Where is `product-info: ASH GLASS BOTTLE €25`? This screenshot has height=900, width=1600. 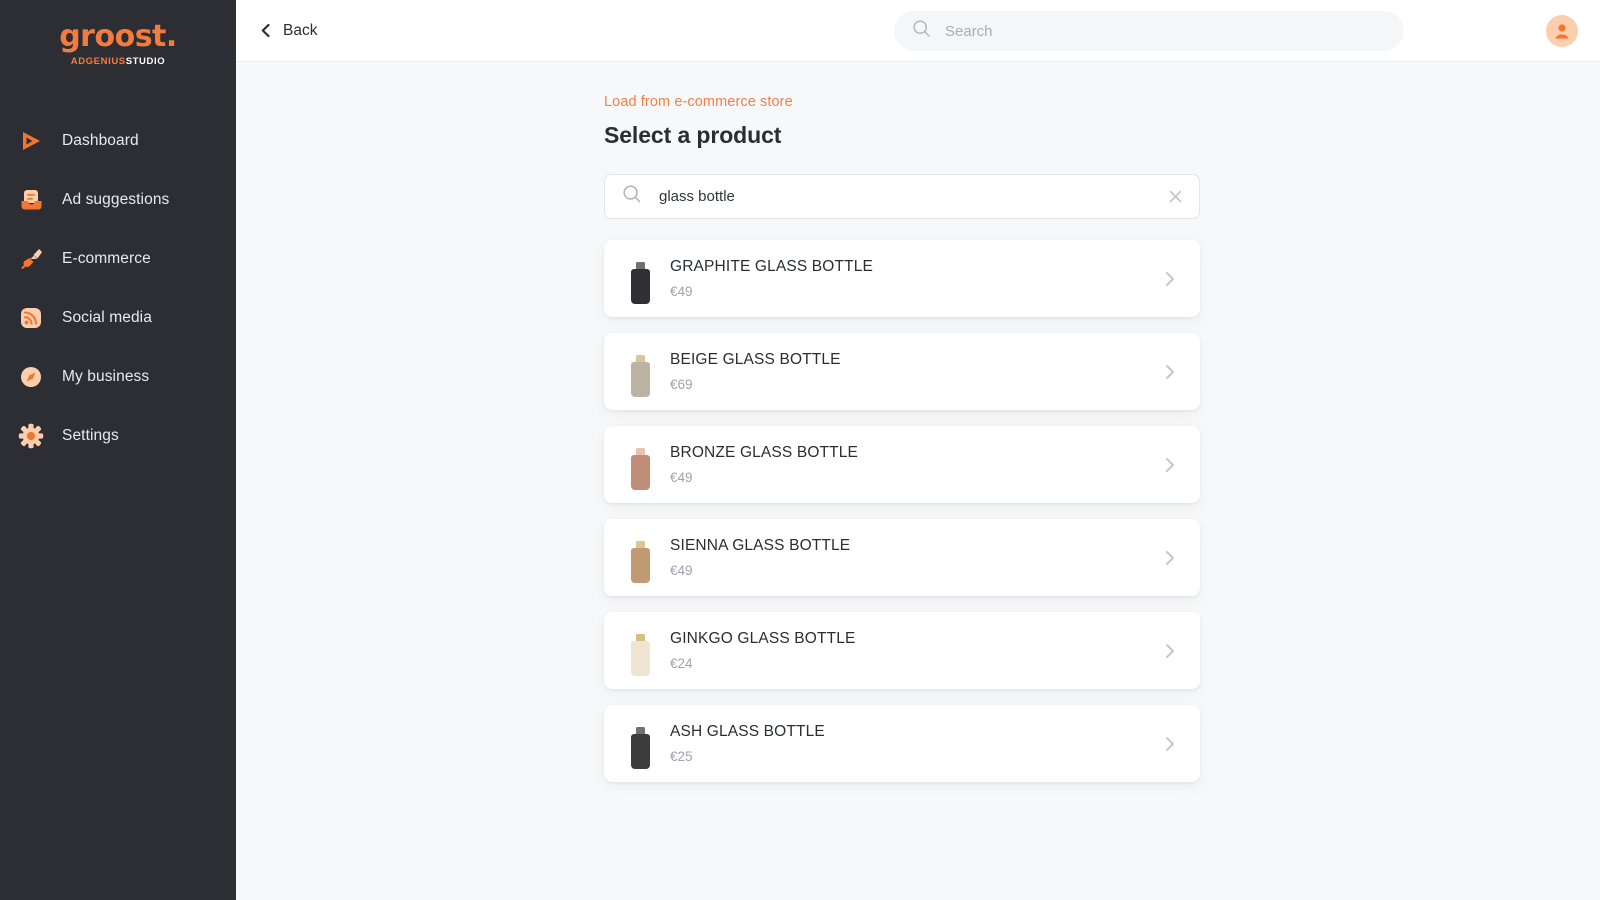
product-info: ASH GLASS BOTTLE €25 is located at coordinates (916, 743).